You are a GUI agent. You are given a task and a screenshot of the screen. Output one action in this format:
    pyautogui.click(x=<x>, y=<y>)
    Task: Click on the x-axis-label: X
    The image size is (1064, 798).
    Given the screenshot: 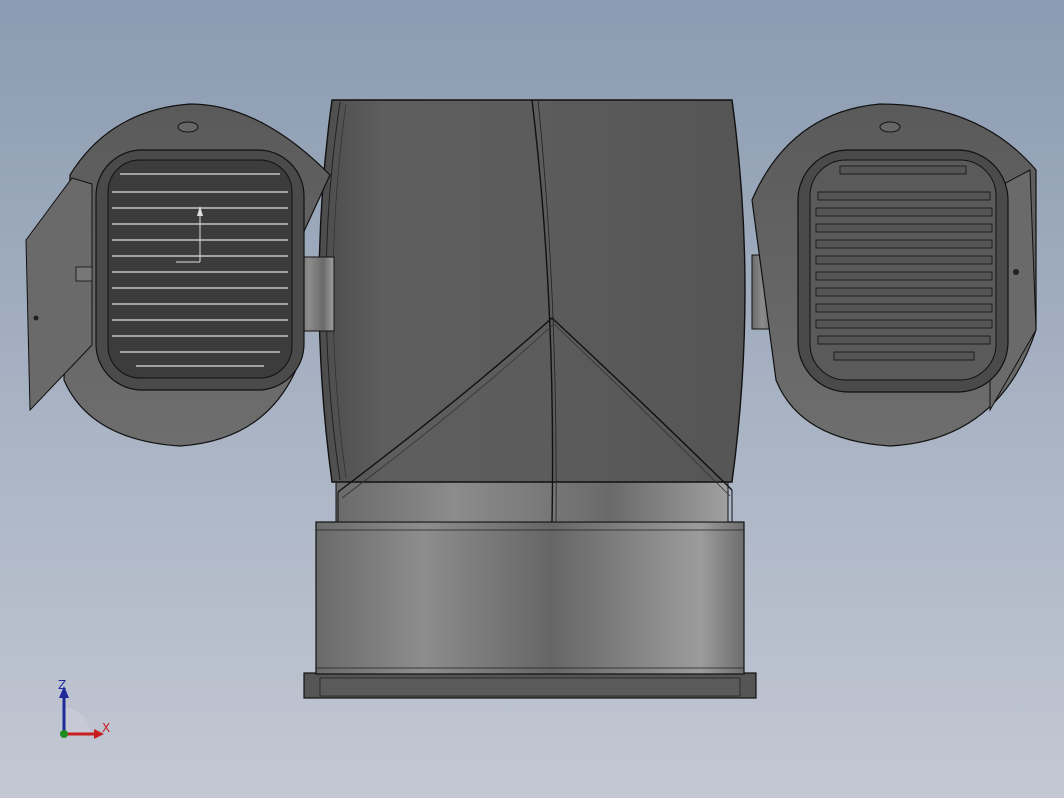 What is the action you would take?
    pyautogui.click(x=106, y=728)
    